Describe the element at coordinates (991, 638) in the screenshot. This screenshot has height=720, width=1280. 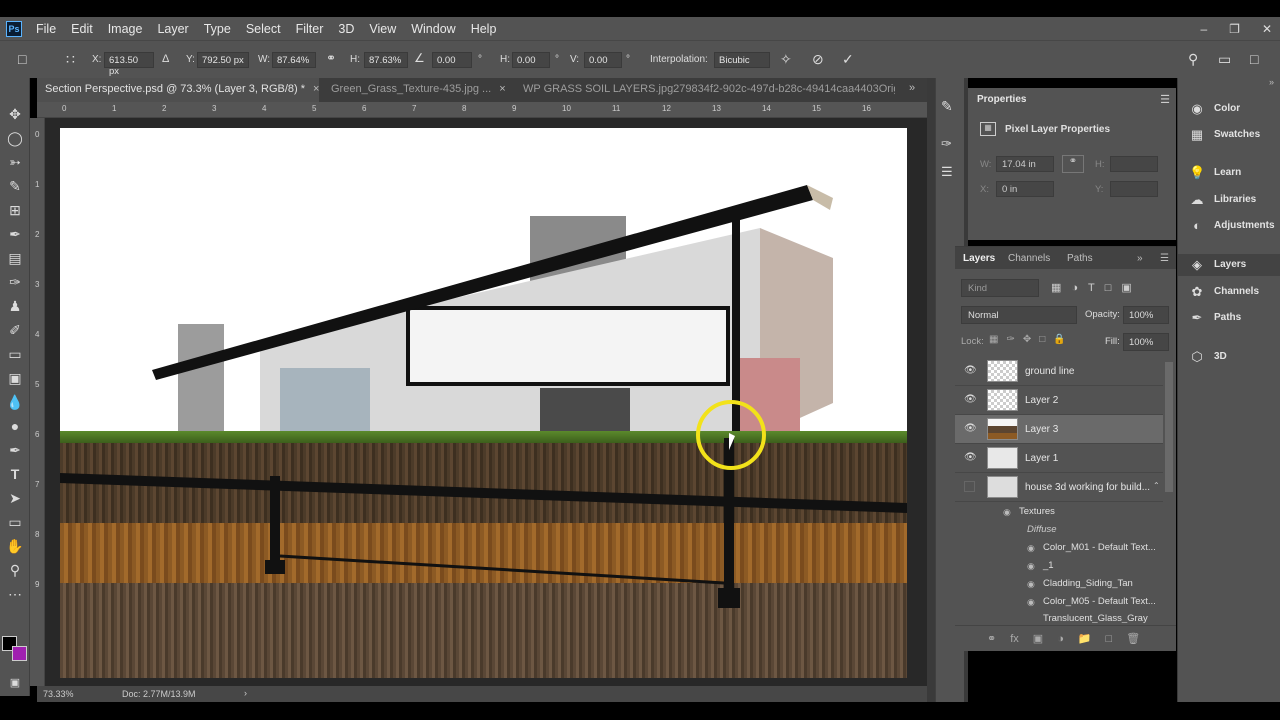
I see `link-layers-icon: ⚭` at that location.